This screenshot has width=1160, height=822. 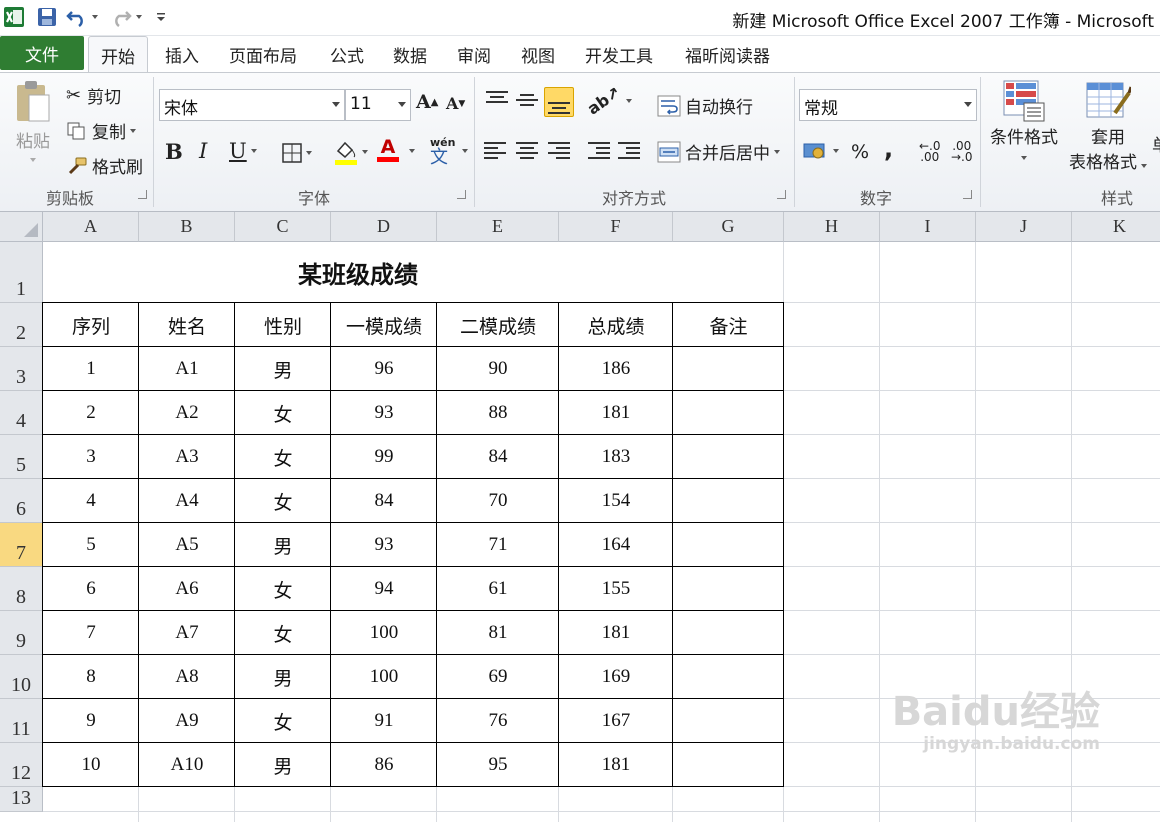 I want to click on font-launcher-icon, so click(x=461, y=194).